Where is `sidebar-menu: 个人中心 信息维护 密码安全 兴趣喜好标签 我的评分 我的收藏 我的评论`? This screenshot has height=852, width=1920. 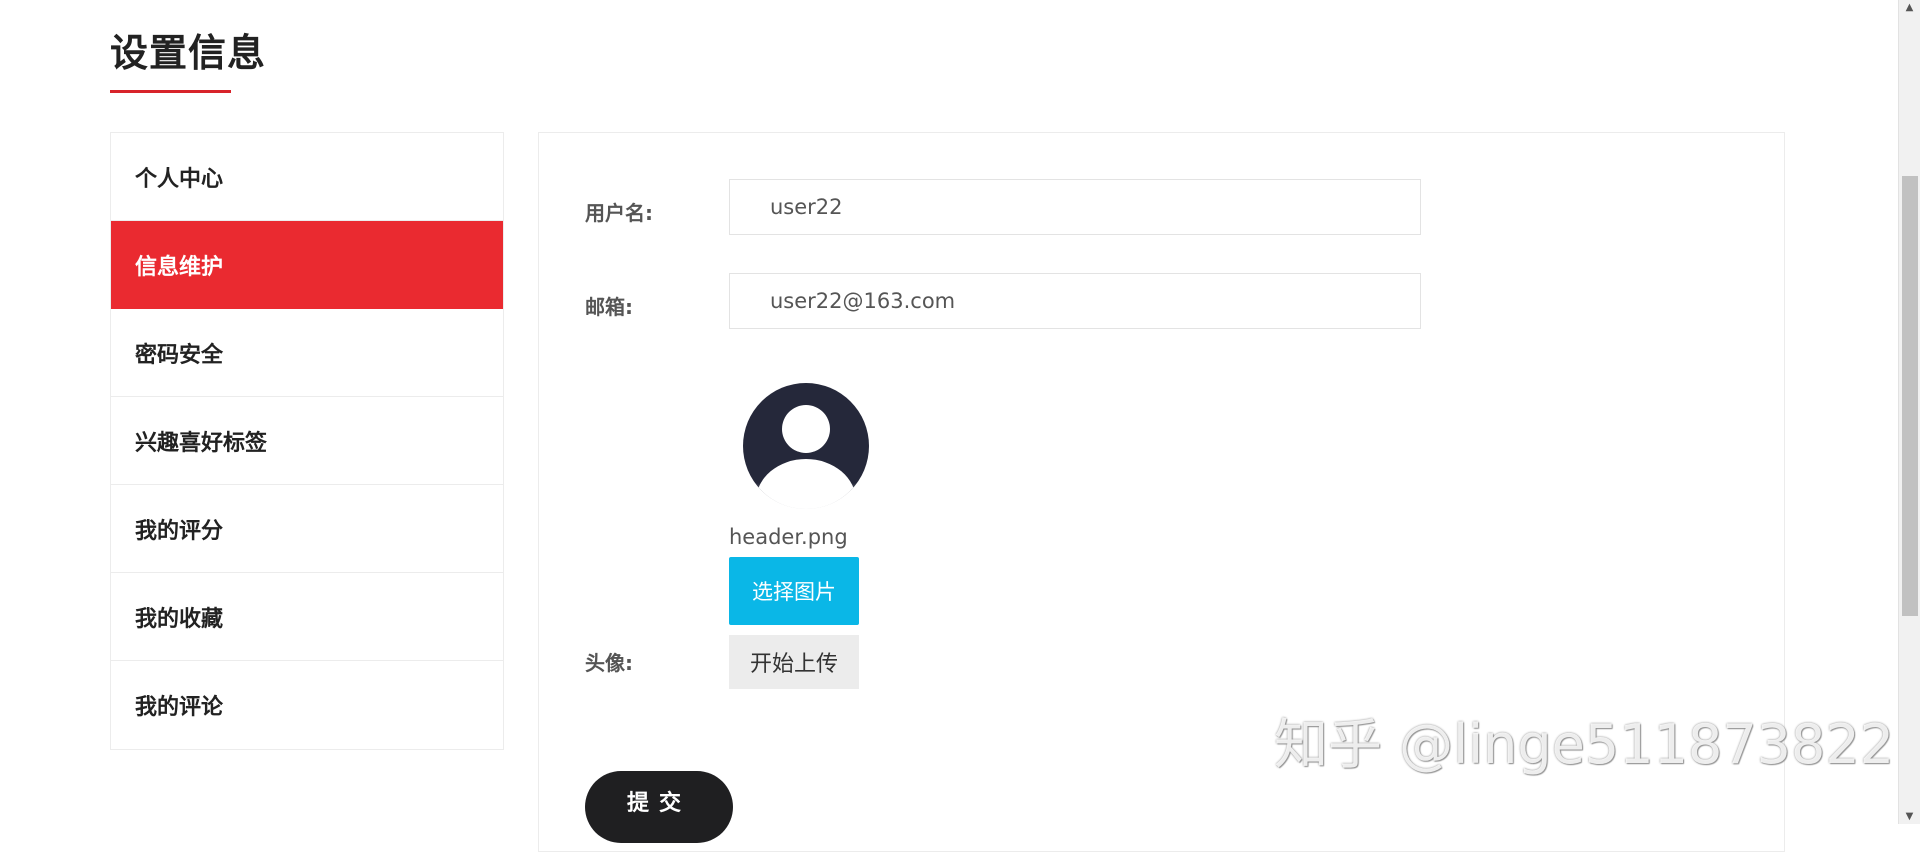
sidebar-menu: 个人中心 信息维护 密码安全 兴趣喜好标签 我的评分 我的收藏 我的评论 is located at coordinates (307, 441).